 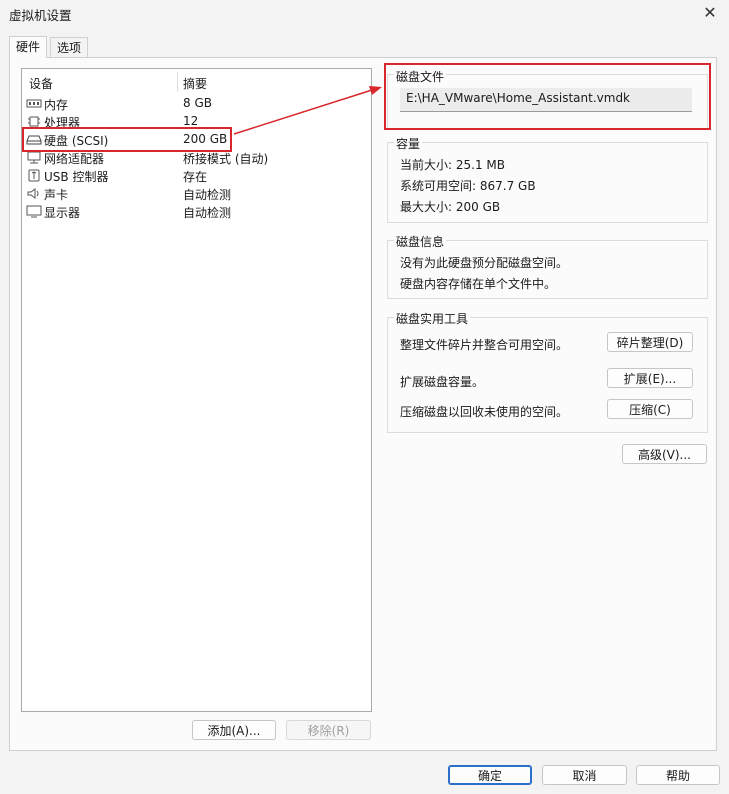 I want to click on device-row-display: 显示器 自动检测, so click(x=191, y=212).